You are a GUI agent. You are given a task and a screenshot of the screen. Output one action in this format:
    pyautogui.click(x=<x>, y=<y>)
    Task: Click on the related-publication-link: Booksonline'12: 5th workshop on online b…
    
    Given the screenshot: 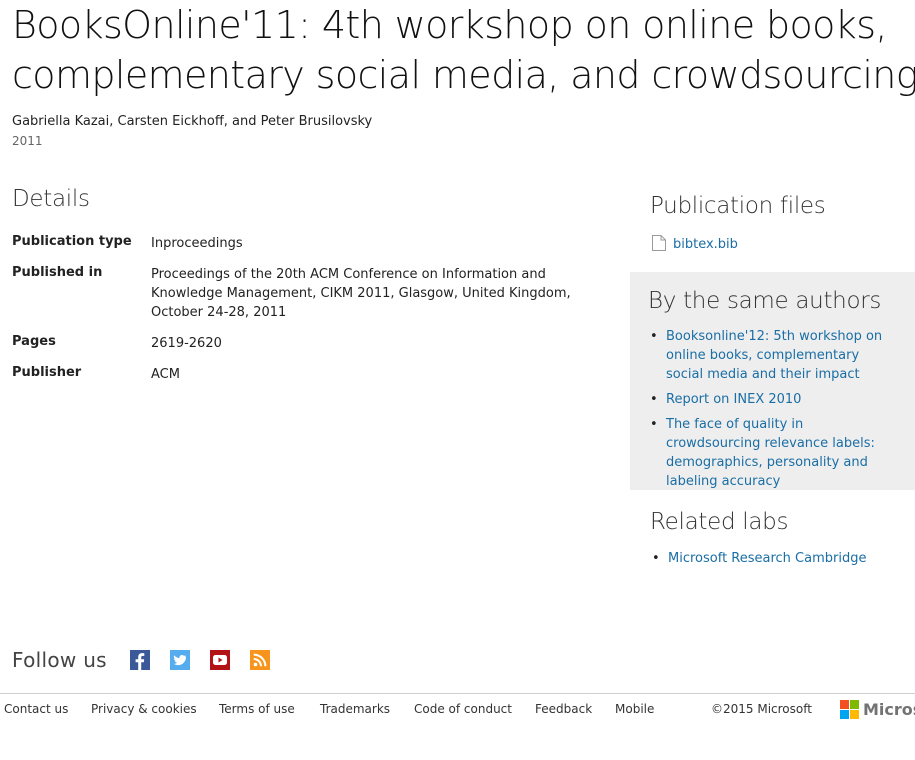 What is the action you would take?
    pyautogui.click(x=774, y=355)
    